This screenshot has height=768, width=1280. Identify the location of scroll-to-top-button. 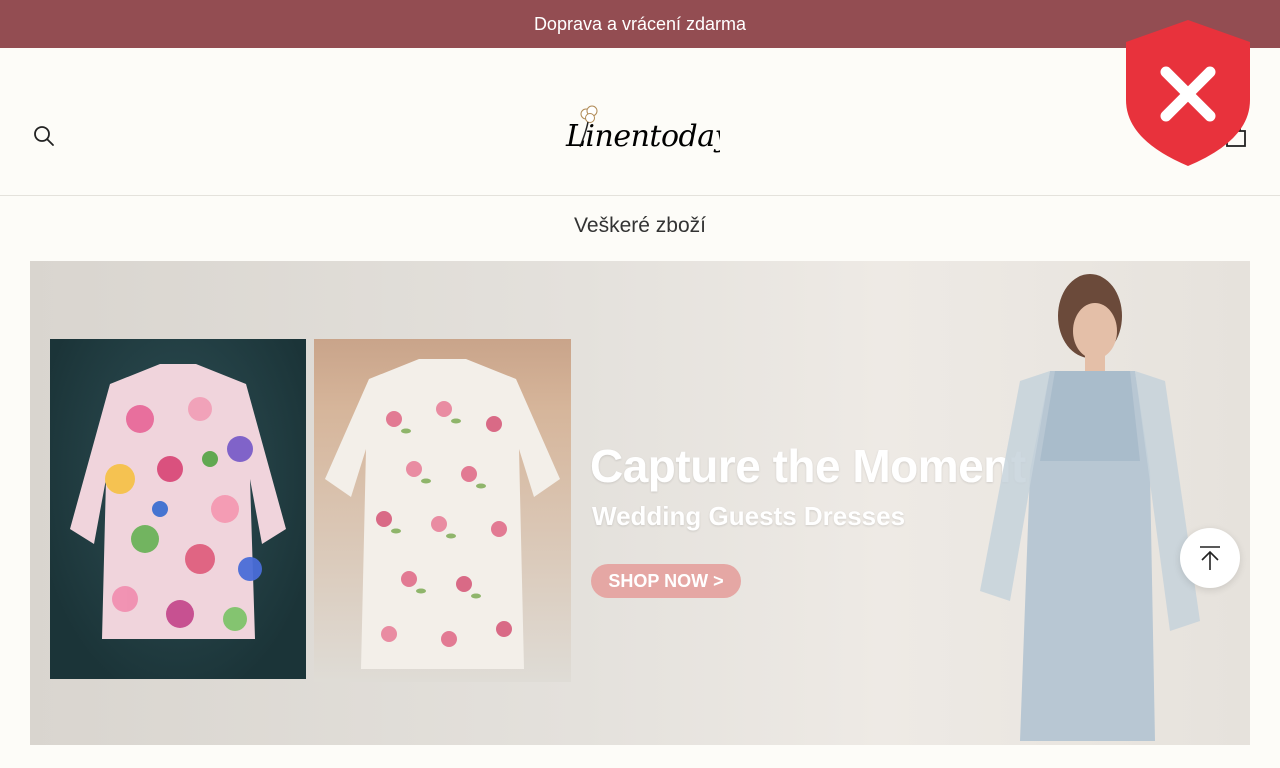
(1210, 558).